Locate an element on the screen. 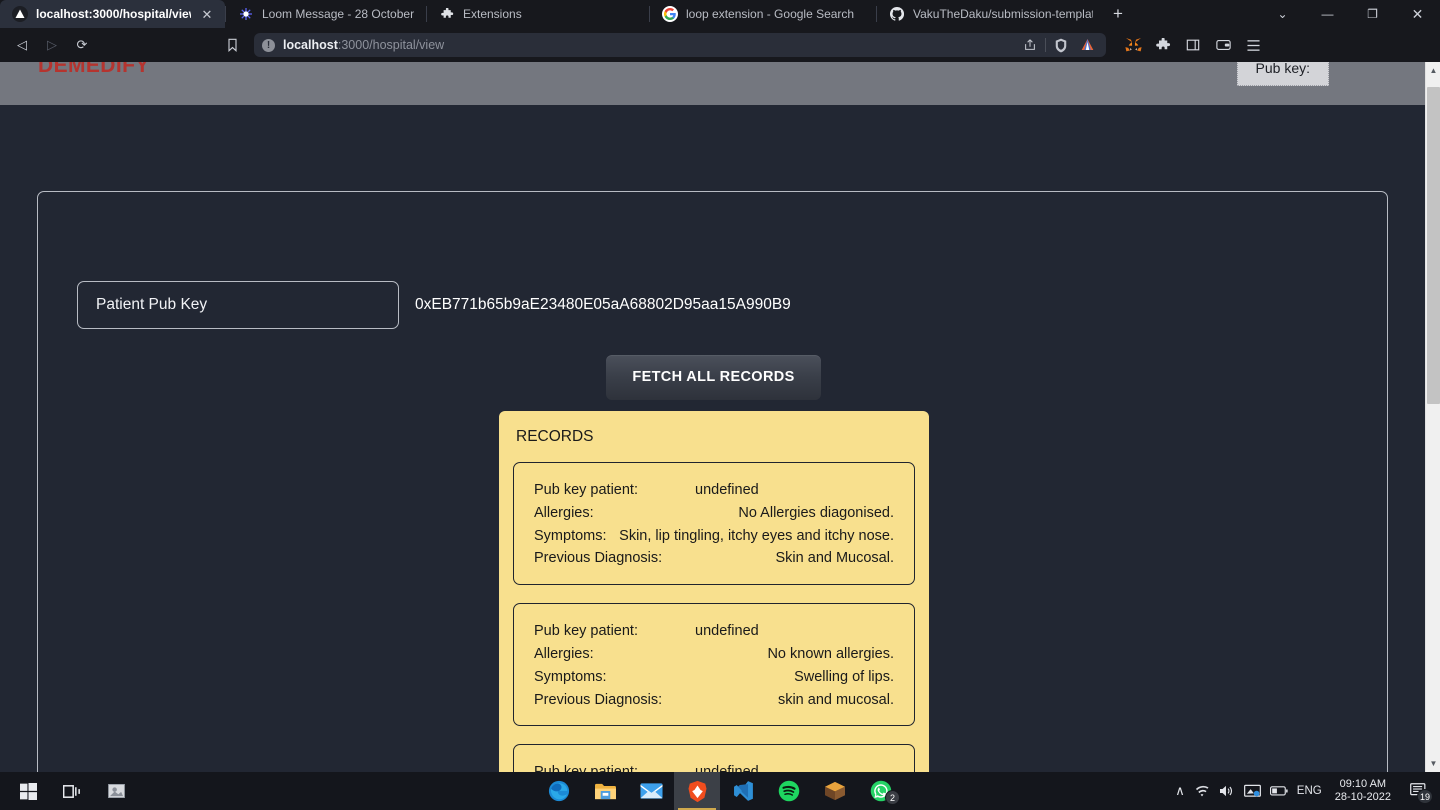 Image resolution: width=1440 pixels, height=810 pixels. puzzle-icon is located at coordinates (447, 14).